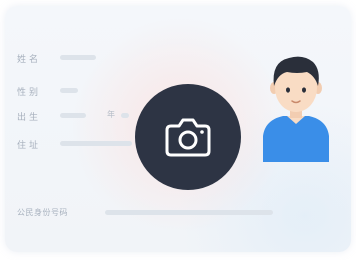 Image resolution: width=356 pixels, height=260 pixels. I want to click on birth-year-placeholder, so click(73, 115).